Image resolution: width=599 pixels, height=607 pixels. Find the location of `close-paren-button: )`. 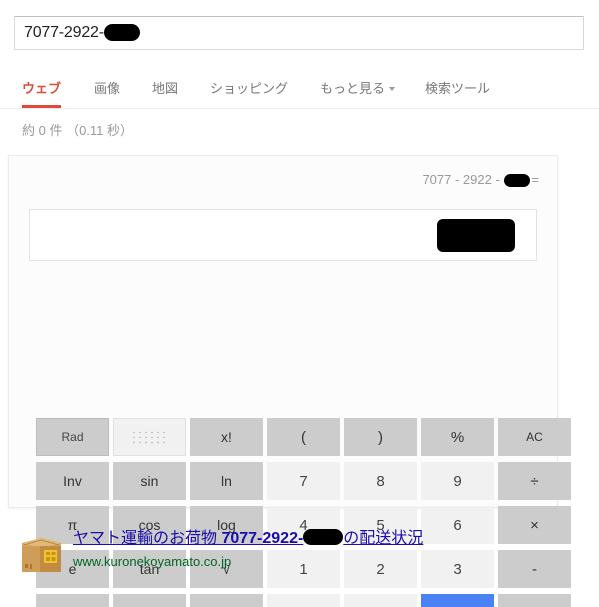

close-paren-button: ) is located at coordinates (380, 437).